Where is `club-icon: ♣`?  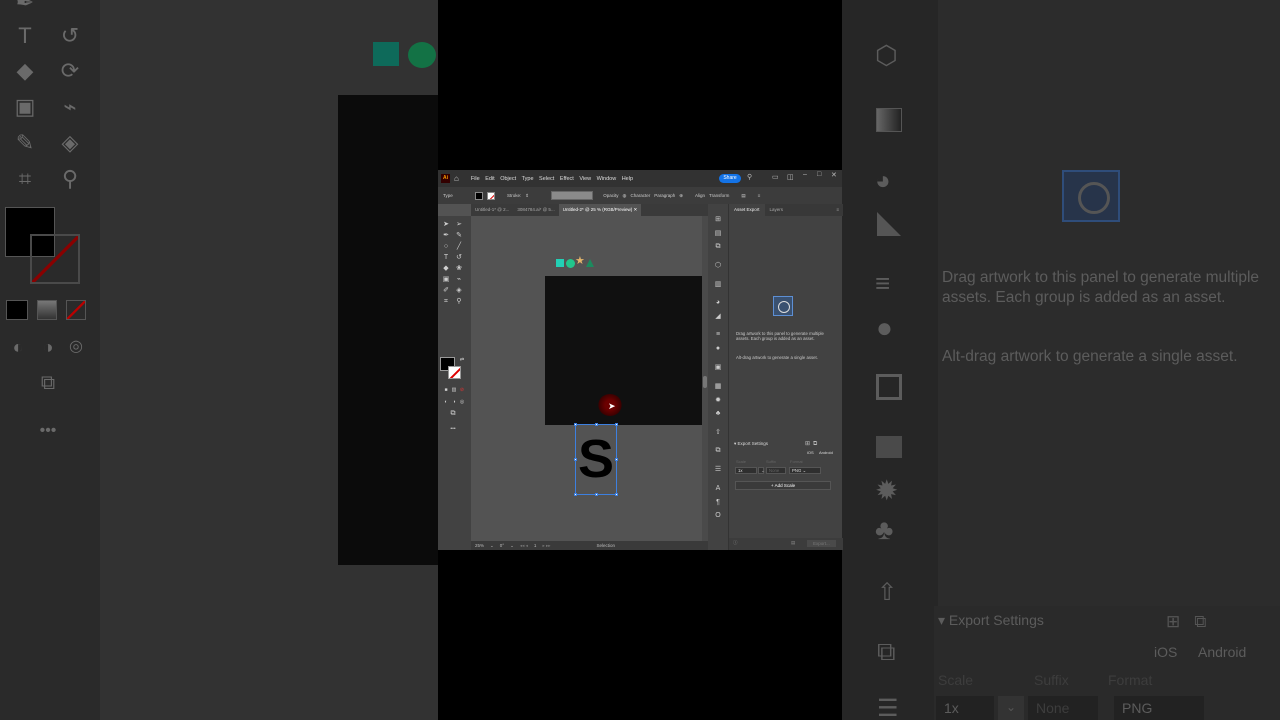 club-icon: ♣ is located at coordinates (718, 414).